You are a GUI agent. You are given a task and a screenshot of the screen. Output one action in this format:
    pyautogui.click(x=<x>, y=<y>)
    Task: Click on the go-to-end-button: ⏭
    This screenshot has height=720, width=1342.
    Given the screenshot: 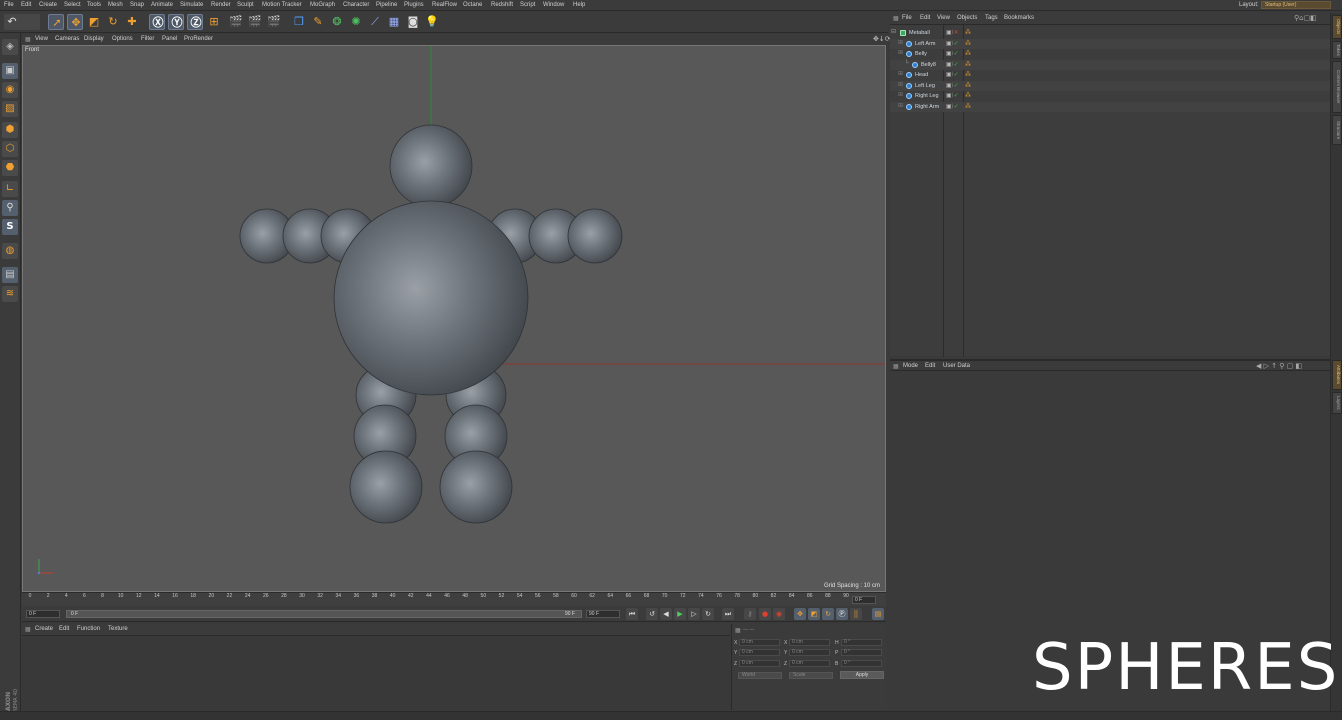 What is the action you would take?
    pyautogui.click(x=728, y=614)
    